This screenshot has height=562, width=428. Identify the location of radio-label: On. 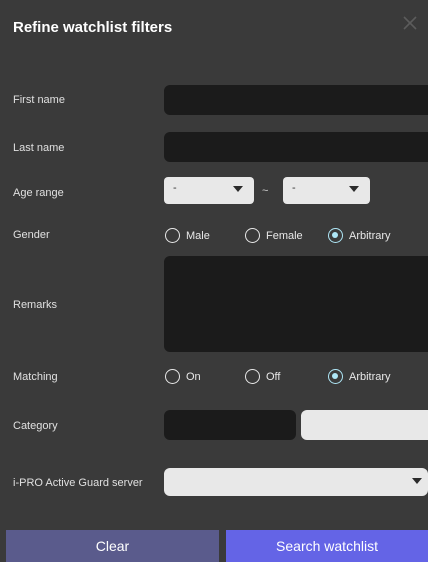
(193, 376).